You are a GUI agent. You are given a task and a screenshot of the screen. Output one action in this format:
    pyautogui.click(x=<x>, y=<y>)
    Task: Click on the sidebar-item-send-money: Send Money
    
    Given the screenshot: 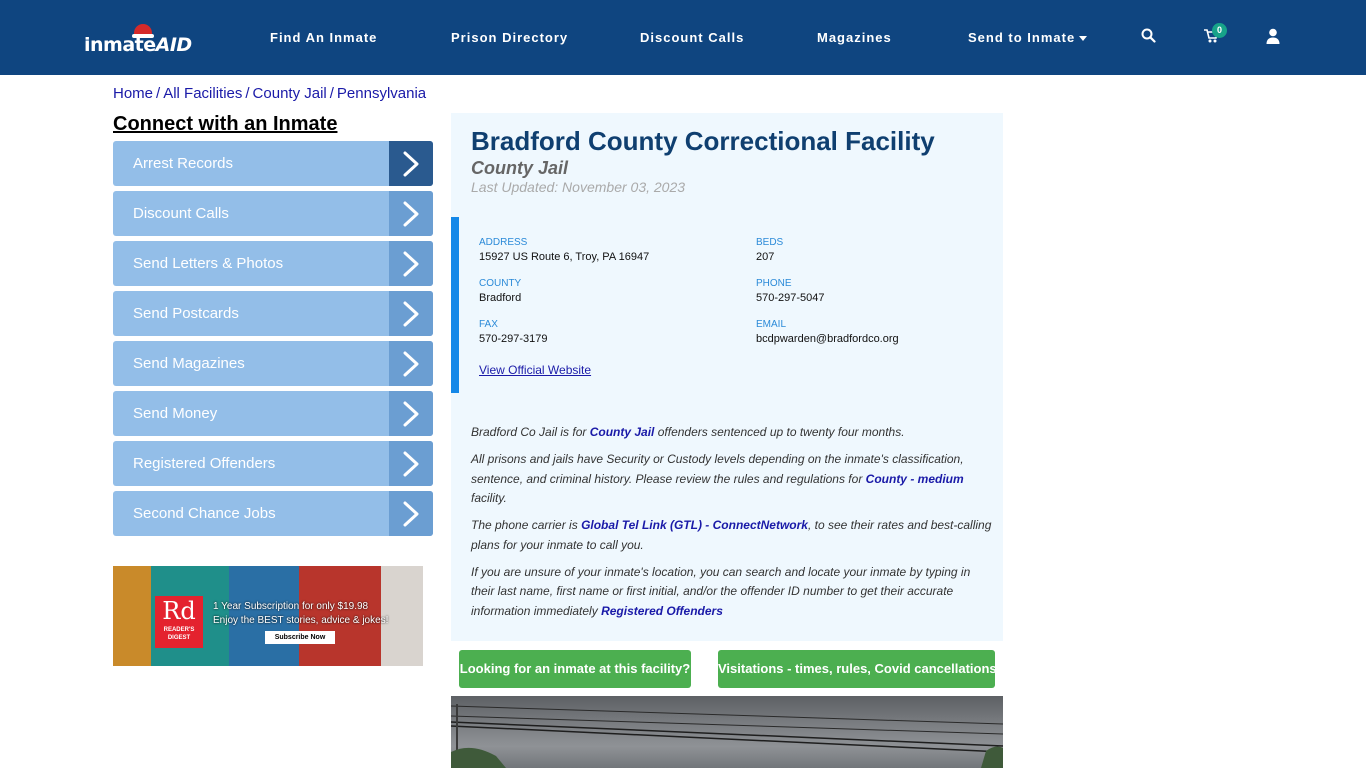 What is the action you would take?
    pyautogui.click(x=273, y=413)
    